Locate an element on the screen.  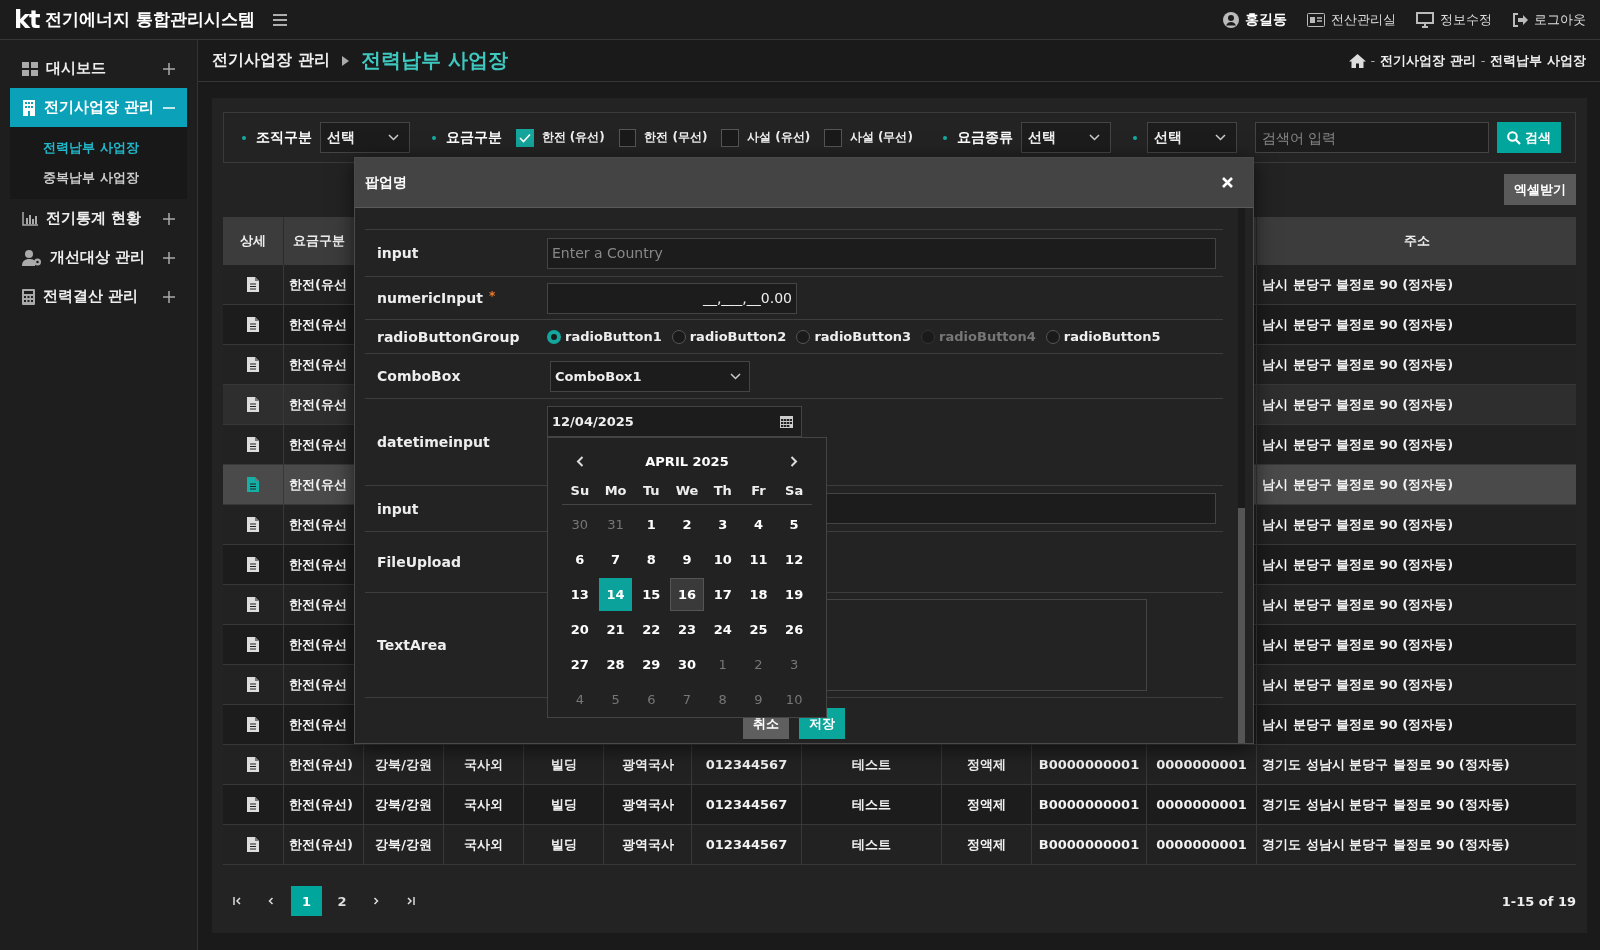
calendar-day: 10 is located at coordinates (722, 559).